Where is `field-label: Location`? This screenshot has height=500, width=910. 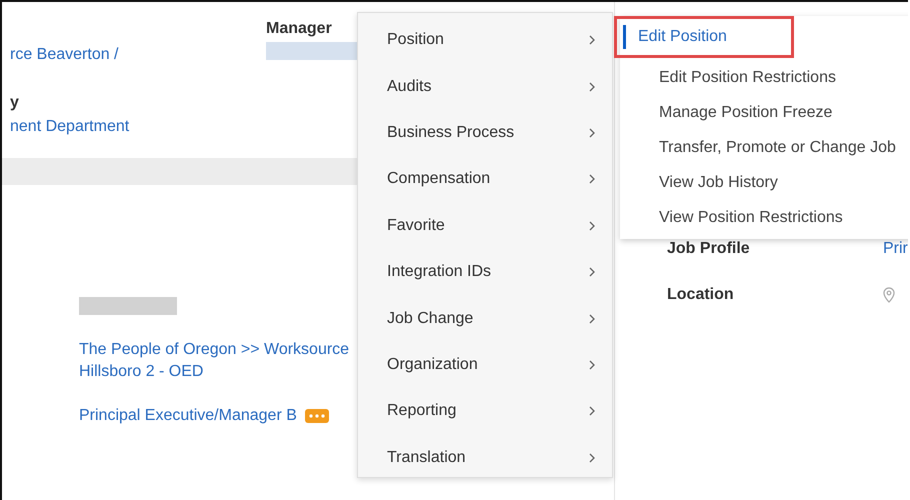
field-label: Location is located at coordinates (701, 295).